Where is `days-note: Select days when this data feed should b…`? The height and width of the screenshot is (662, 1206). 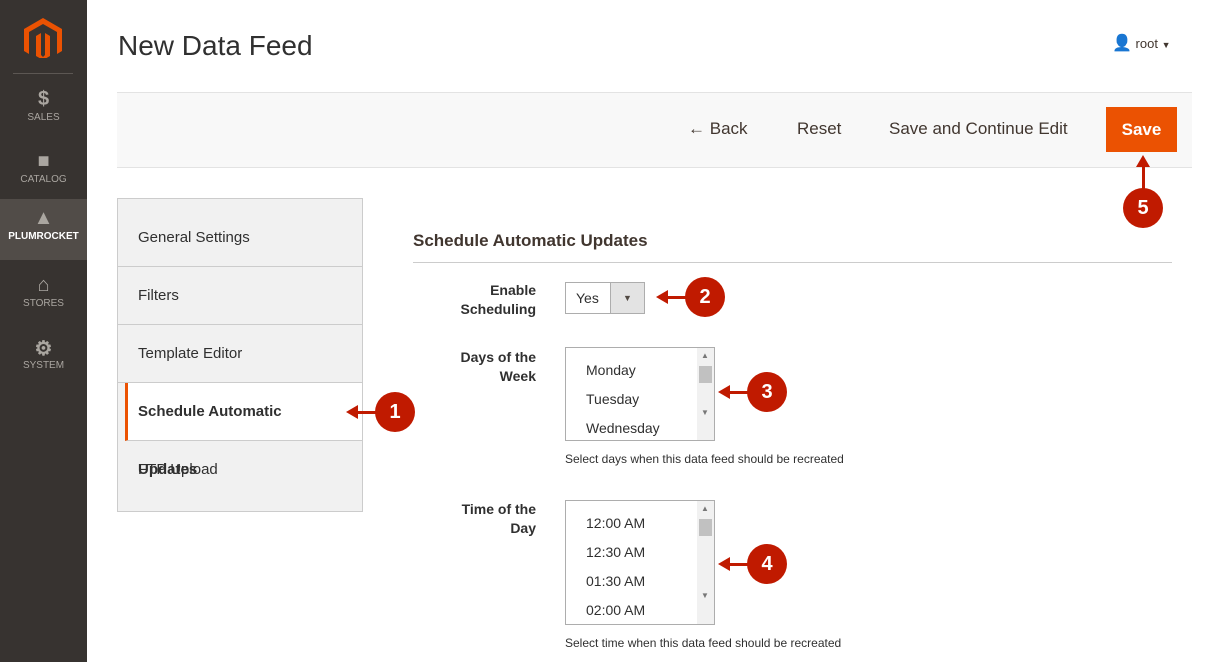
days-note: Select days when this data feed should b… is located at coordinates (704, 459).